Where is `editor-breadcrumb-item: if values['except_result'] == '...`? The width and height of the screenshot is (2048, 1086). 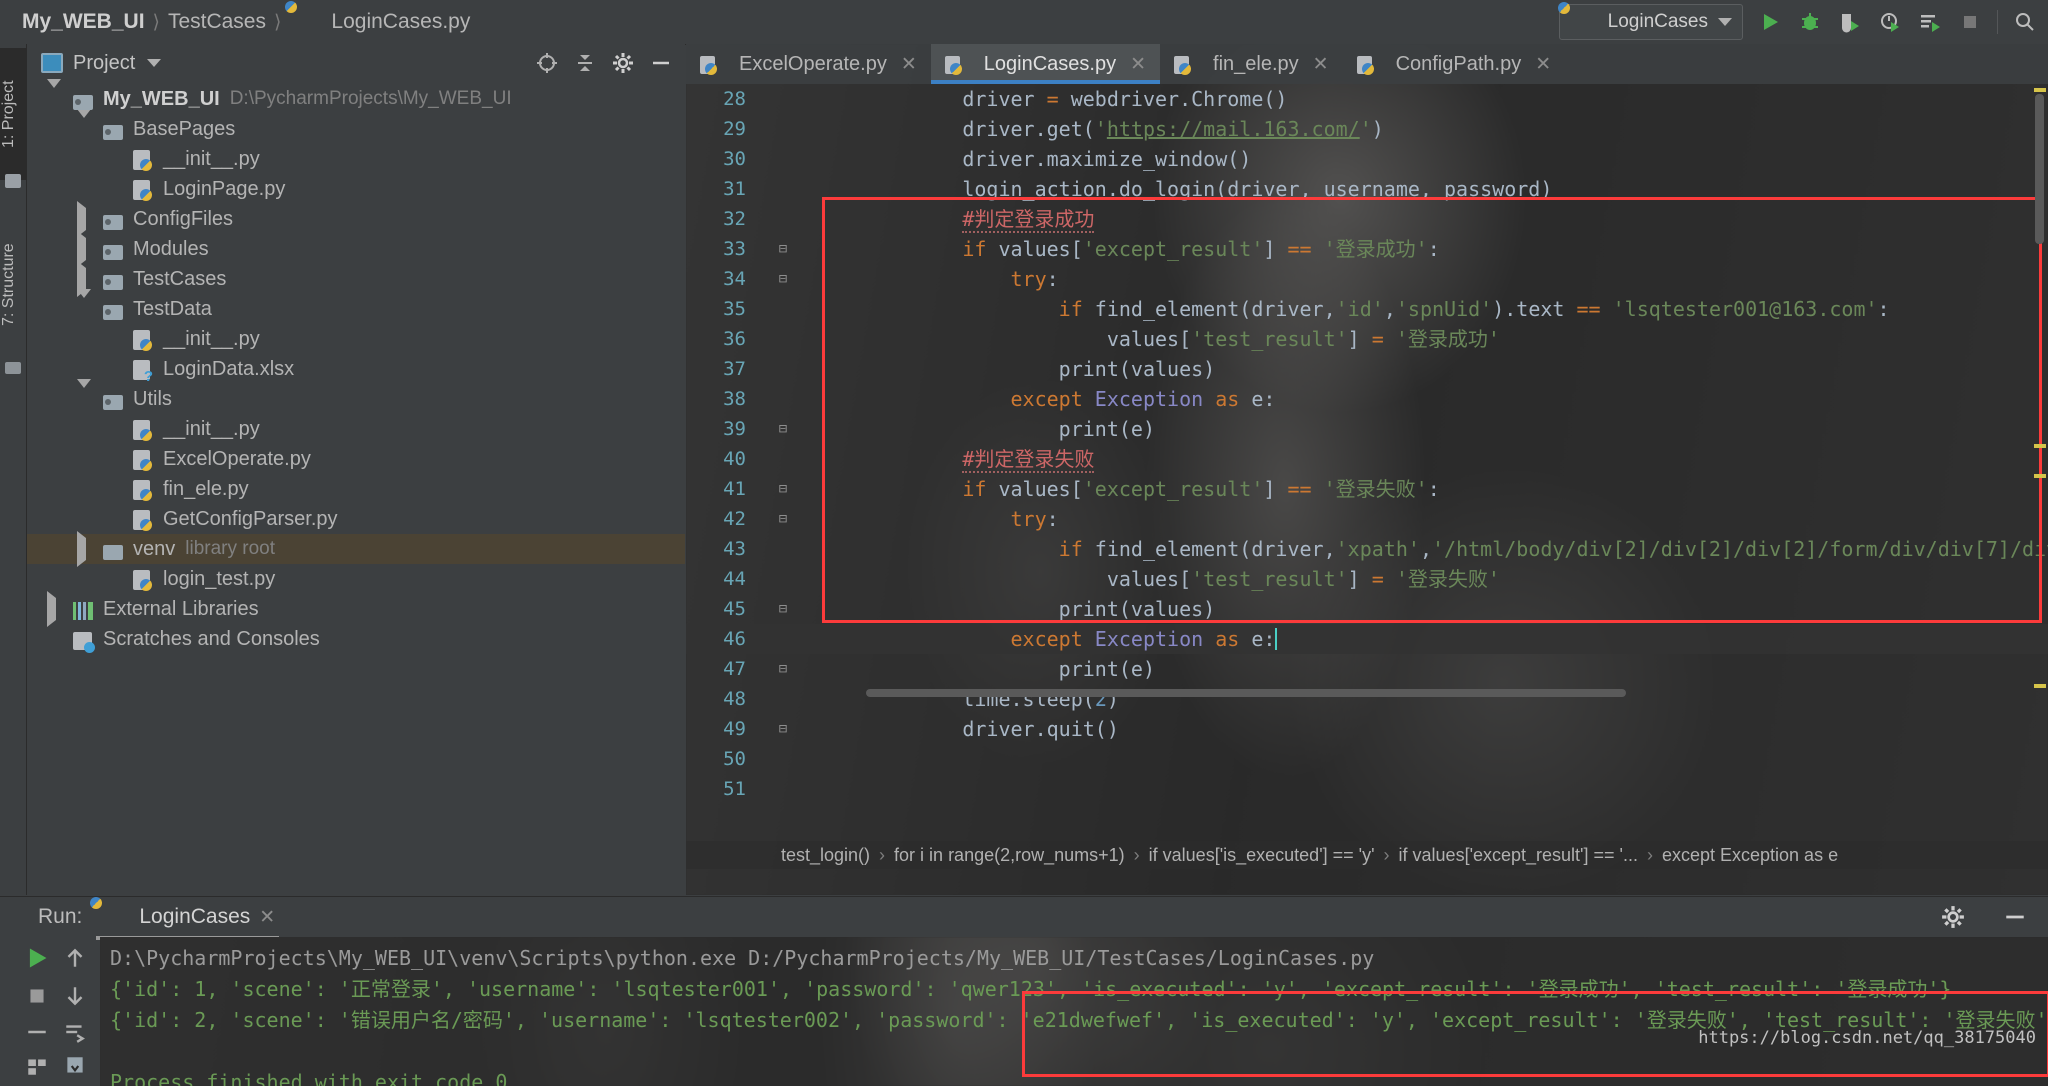
editor-breadcrumb-item: if values['except_result'] == '... is located at coordinates (1518, 855).